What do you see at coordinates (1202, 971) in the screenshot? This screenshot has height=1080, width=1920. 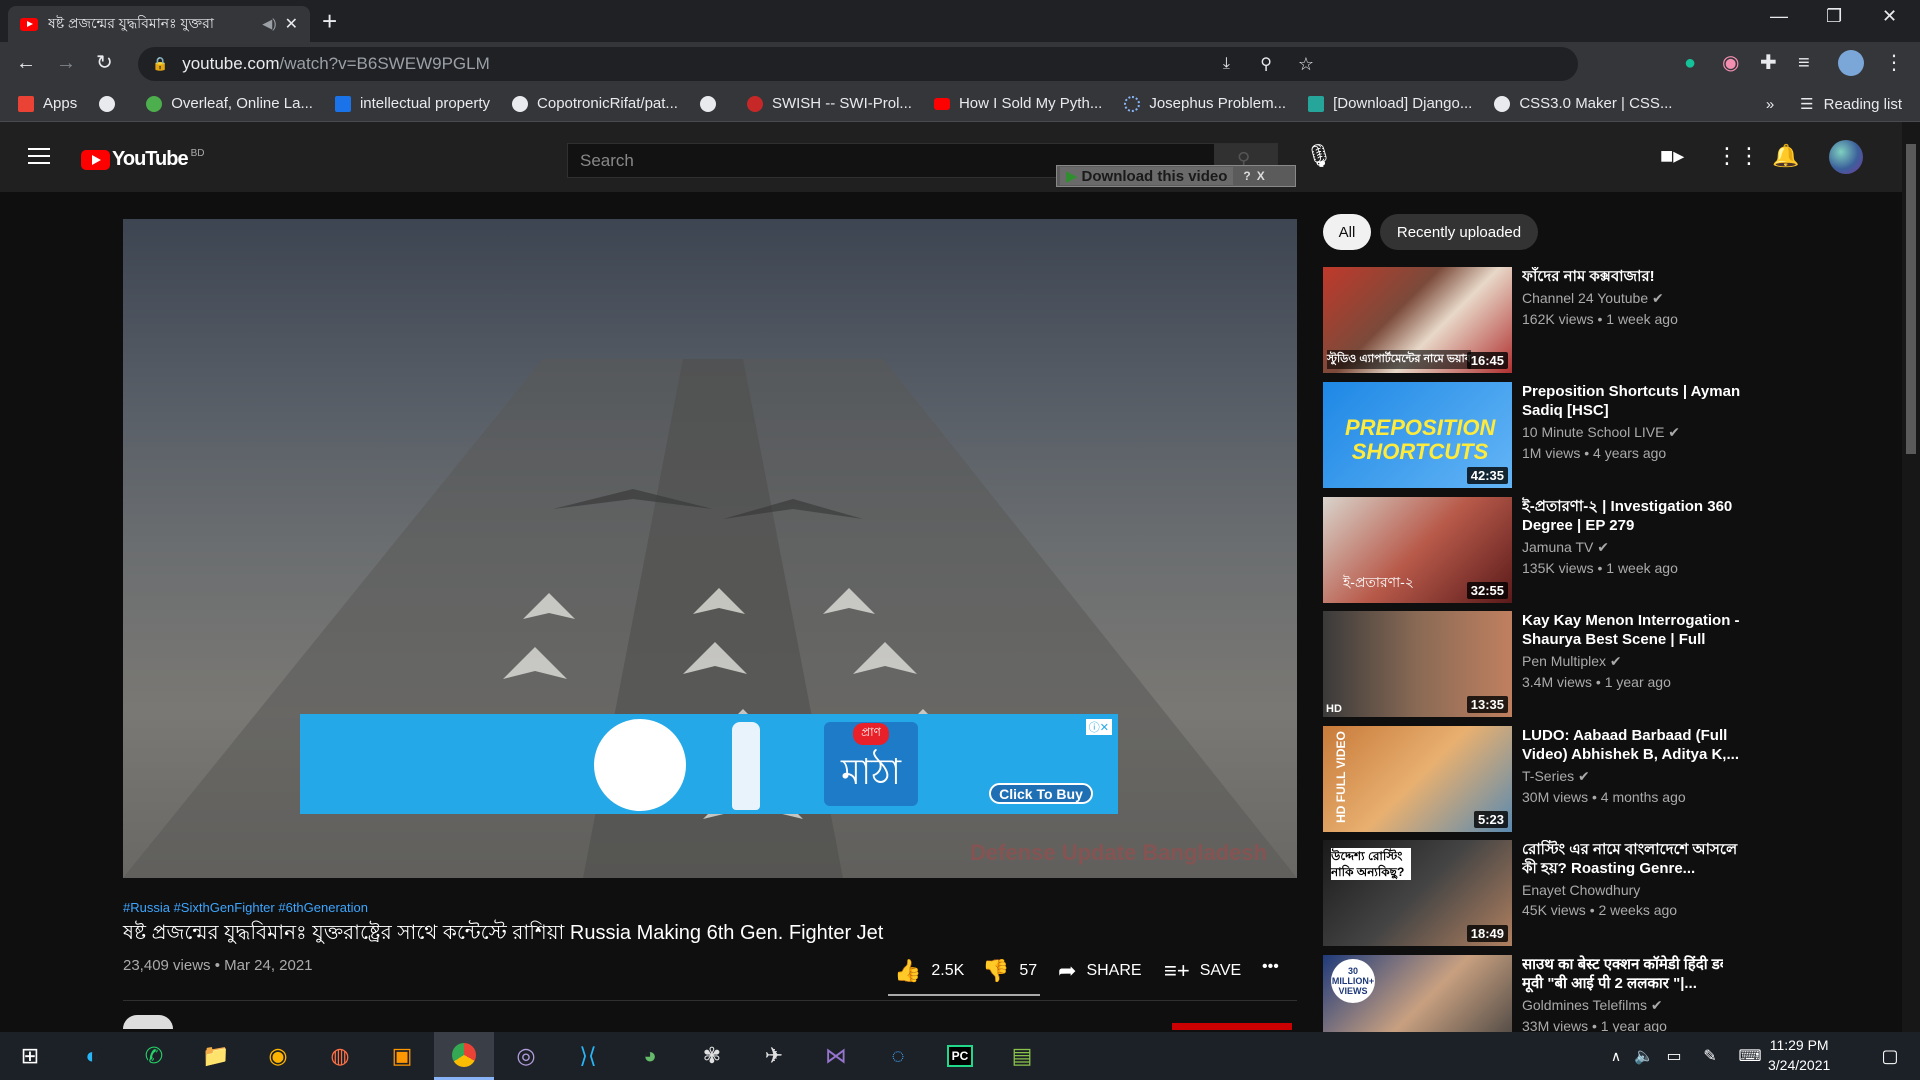 I see `save-button: ≡+ SAVE` at bounding box center [1202, 971].